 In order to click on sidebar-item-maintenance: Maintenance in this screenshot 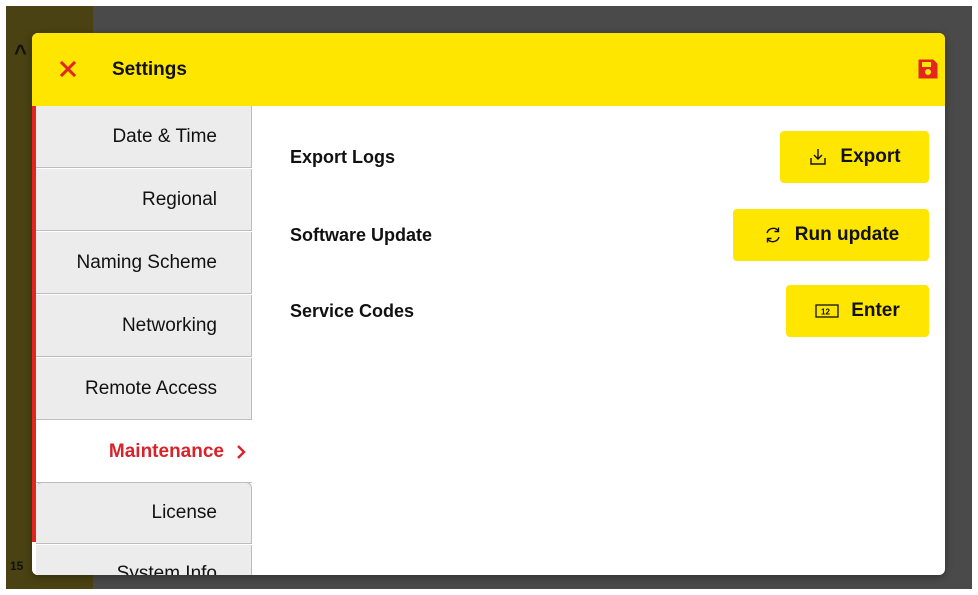, I will do `click(144, 452)`.